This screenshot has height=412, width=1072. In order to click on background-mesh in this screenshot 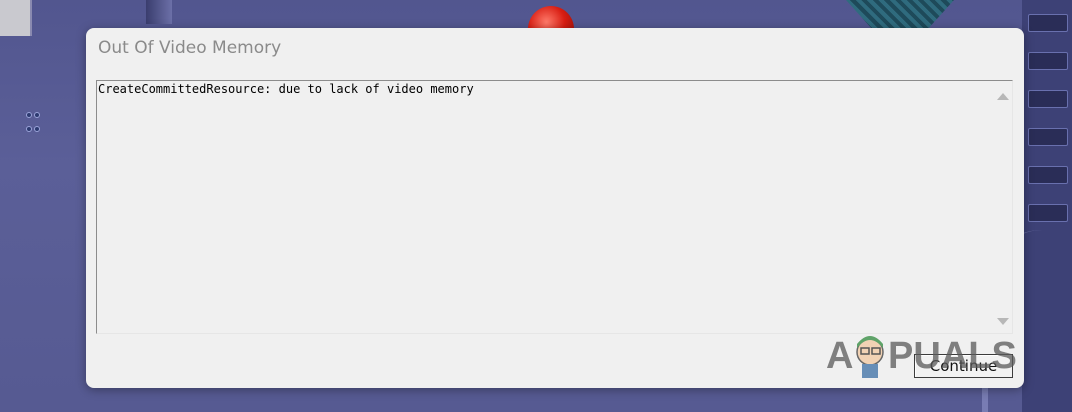, I will do `click(900, 15)`.